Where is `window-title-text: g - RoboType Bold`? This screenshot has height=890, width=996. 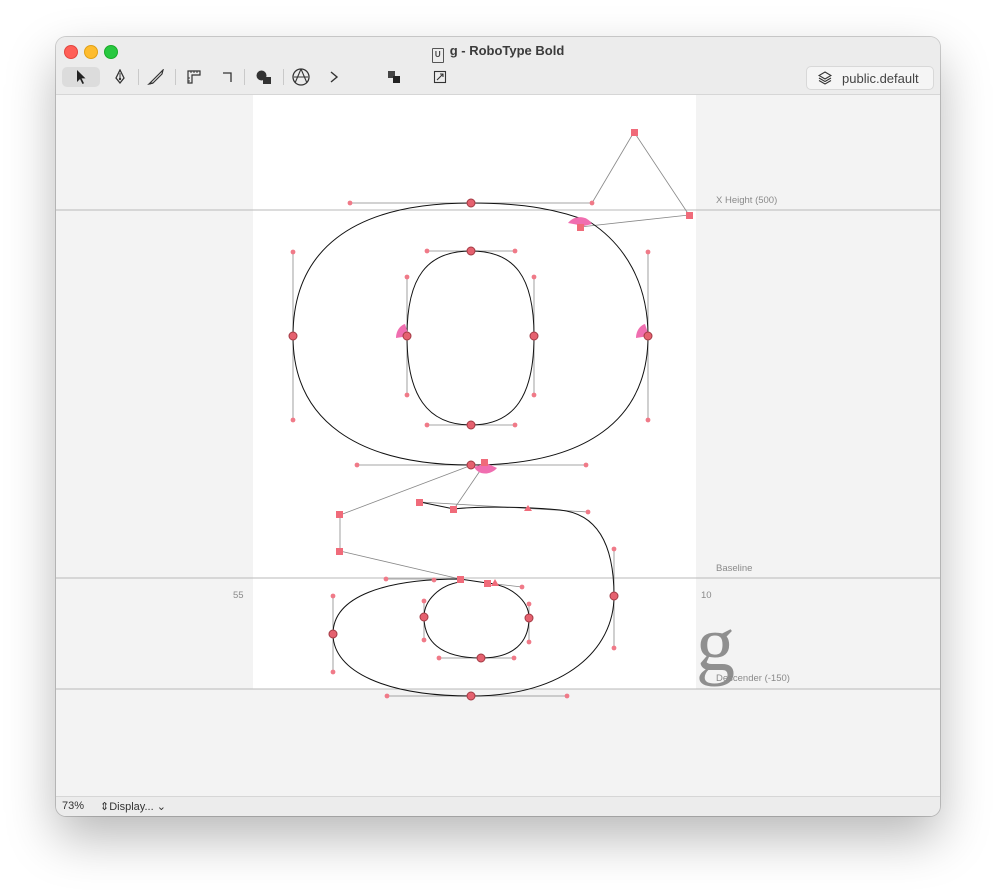
window-title-text: g - RoboType Bold is located at coordinates (507, 50).